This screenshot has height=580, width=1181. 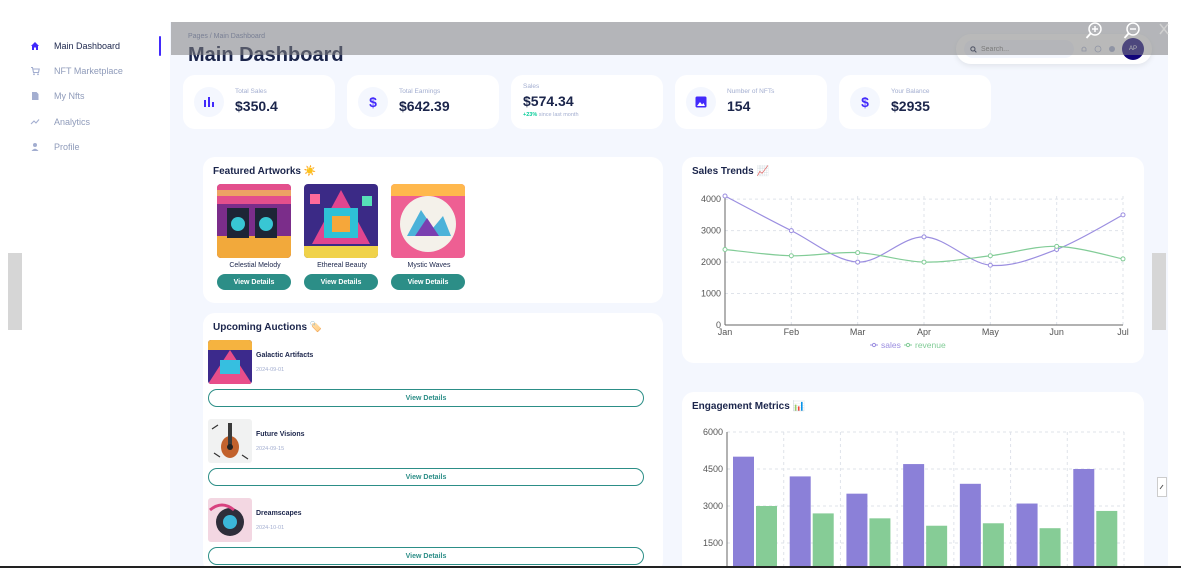 What do you see at coordinates (256, 106) in the screenshot?
I see `stat-value: $350.4` at bounding box center [256, 106].